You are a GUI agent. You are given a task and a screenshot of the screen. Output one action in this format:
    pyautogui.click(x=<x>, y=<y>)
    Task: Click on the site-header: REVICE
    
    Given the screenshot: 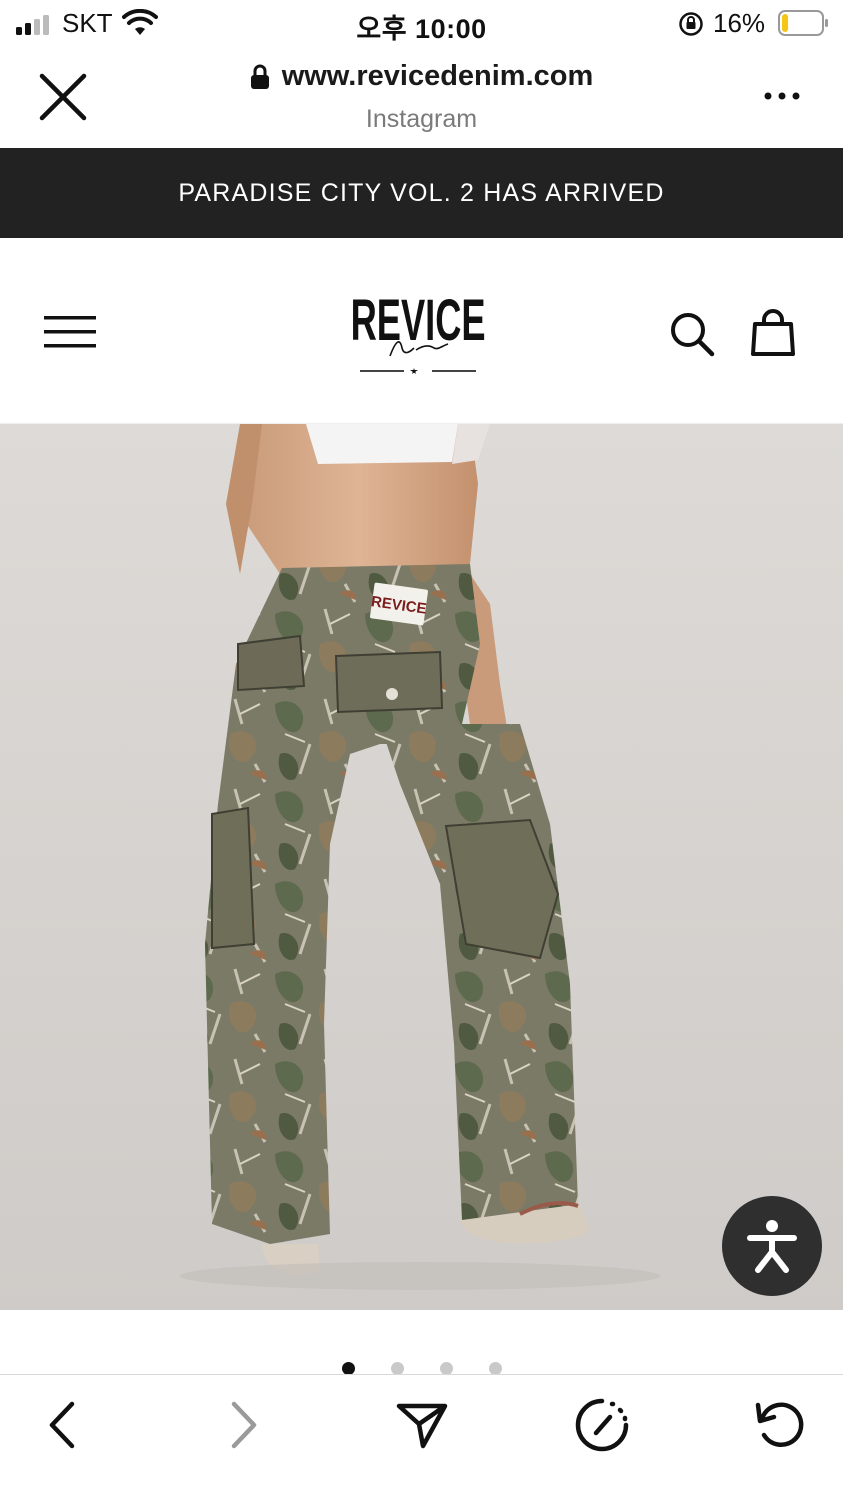 What is the action you would take?
    pyautogui.click(x=421, y=331)
    